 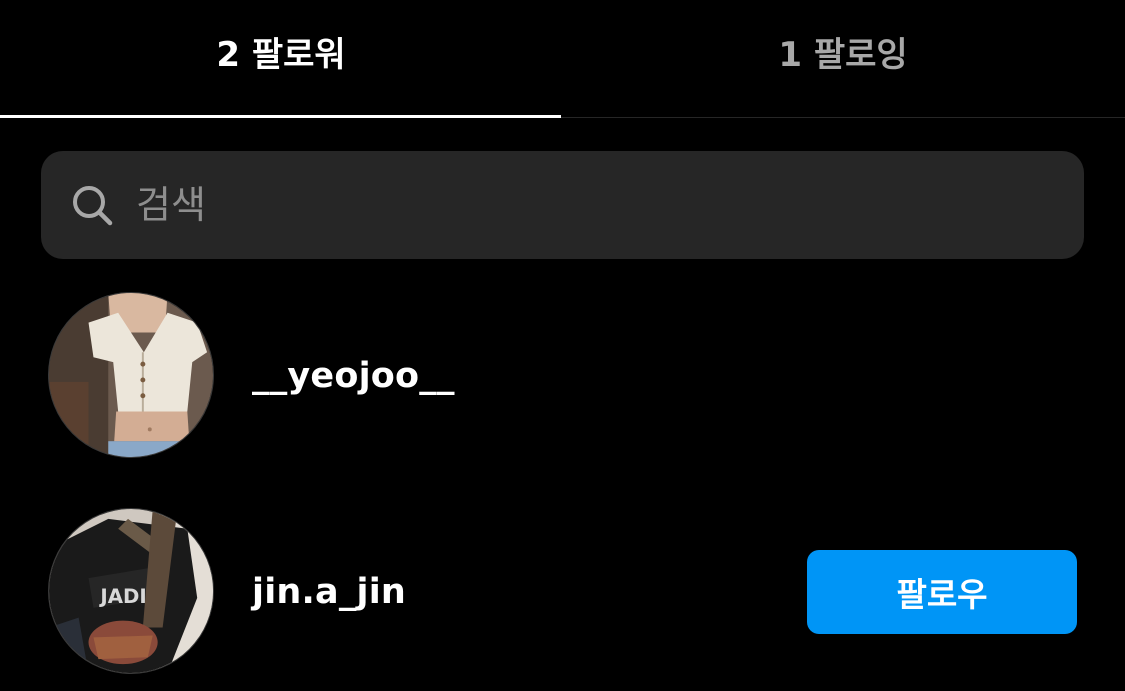 I want to click on svg-text: JADI, so click(x=122, y=596).